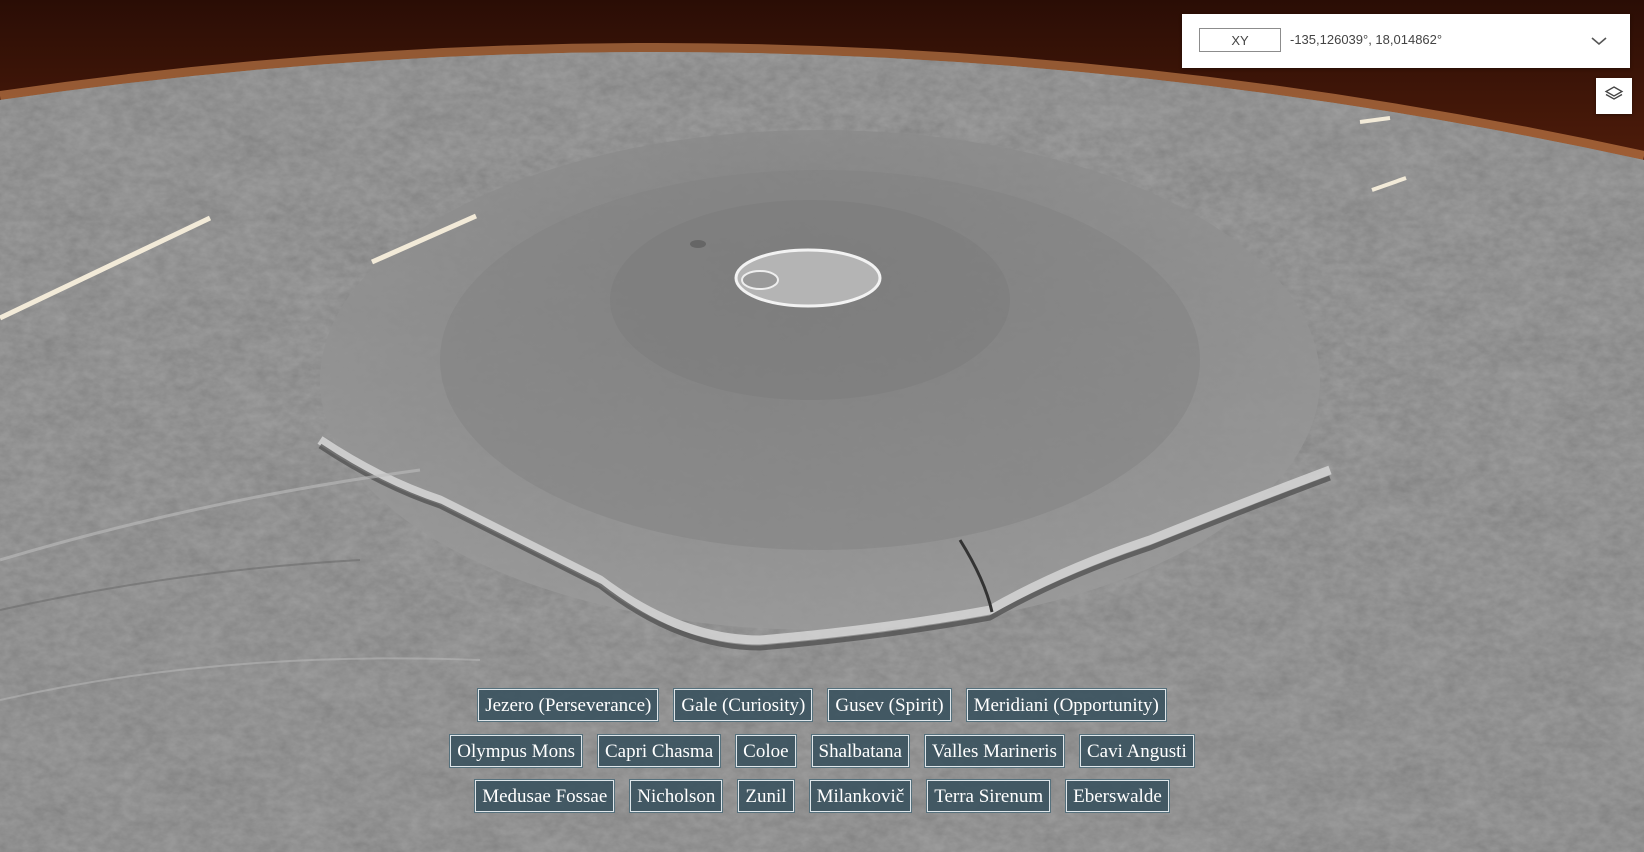  What do you see at coordinates (516, 751) in the screenshot?
I see `location-button-olympus-mons: Olympus Mons` at bounding box center [516, 751].